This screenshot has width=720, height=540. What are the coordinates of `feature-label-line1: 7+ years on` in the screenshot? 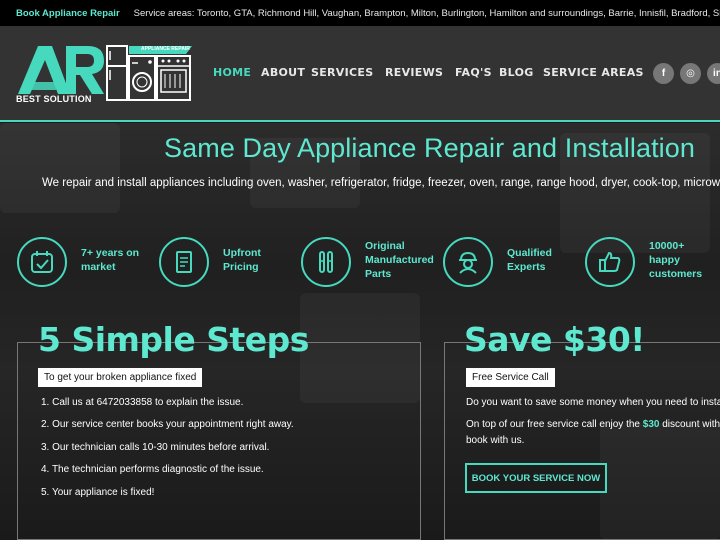 It's located at (110, 253).